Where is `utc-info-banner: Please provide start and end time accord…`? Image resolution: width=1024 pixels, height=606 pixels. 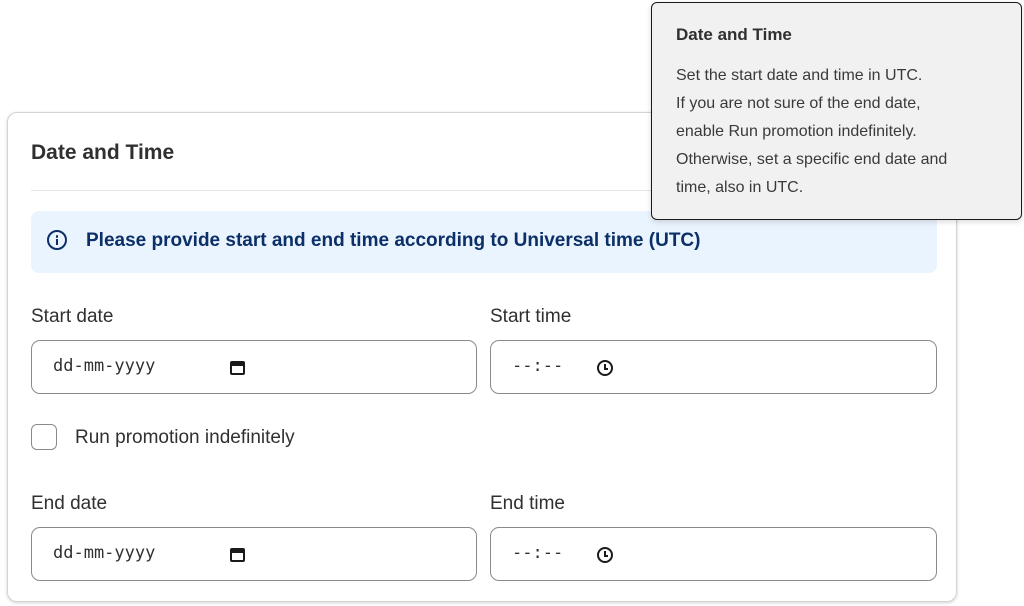 utc-info-banner: Please provide start and end time accord… is located at coordinates (484, 242).